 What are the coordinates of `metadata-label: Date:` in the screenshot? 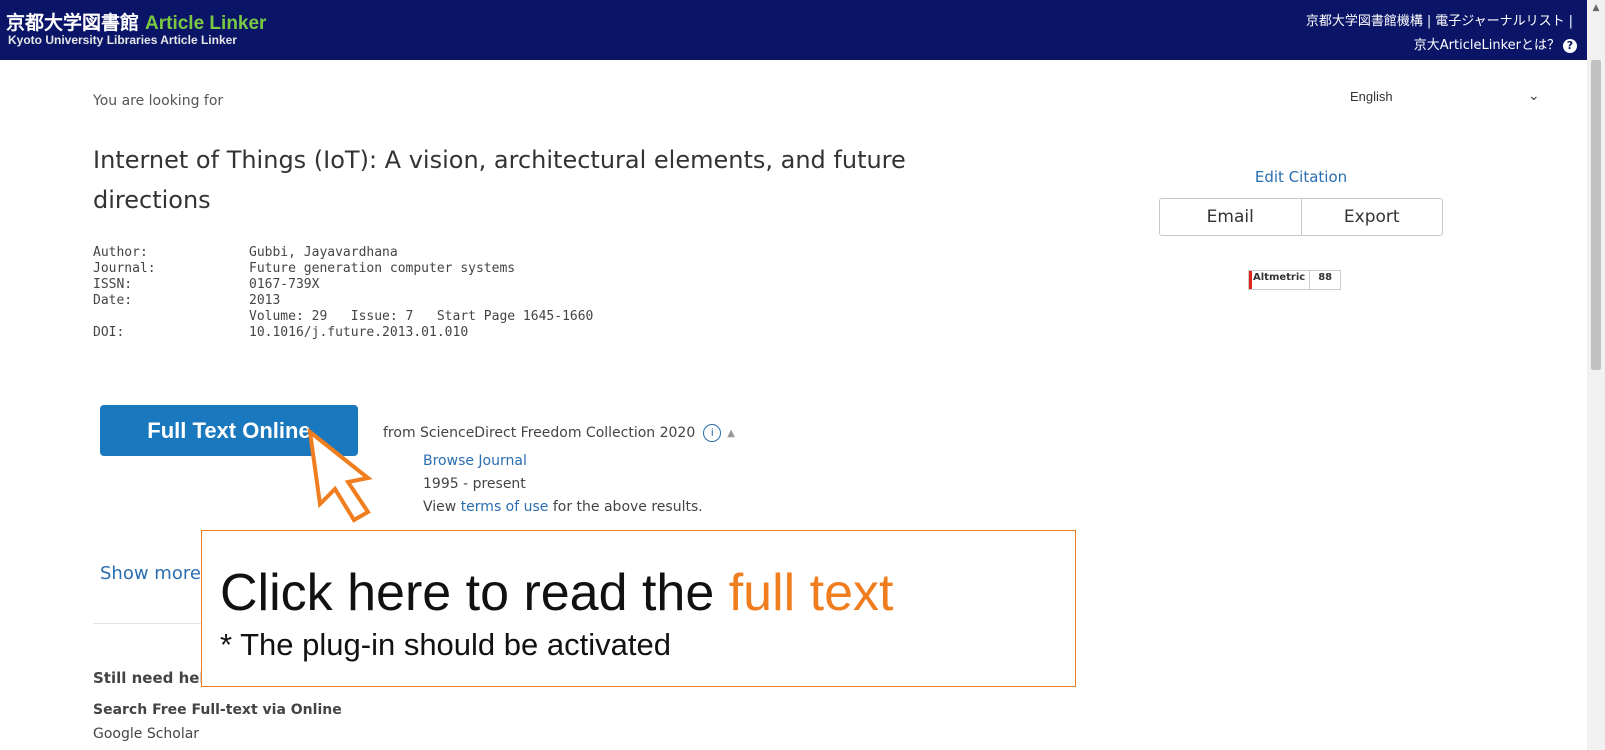 It's located at (113, 300).